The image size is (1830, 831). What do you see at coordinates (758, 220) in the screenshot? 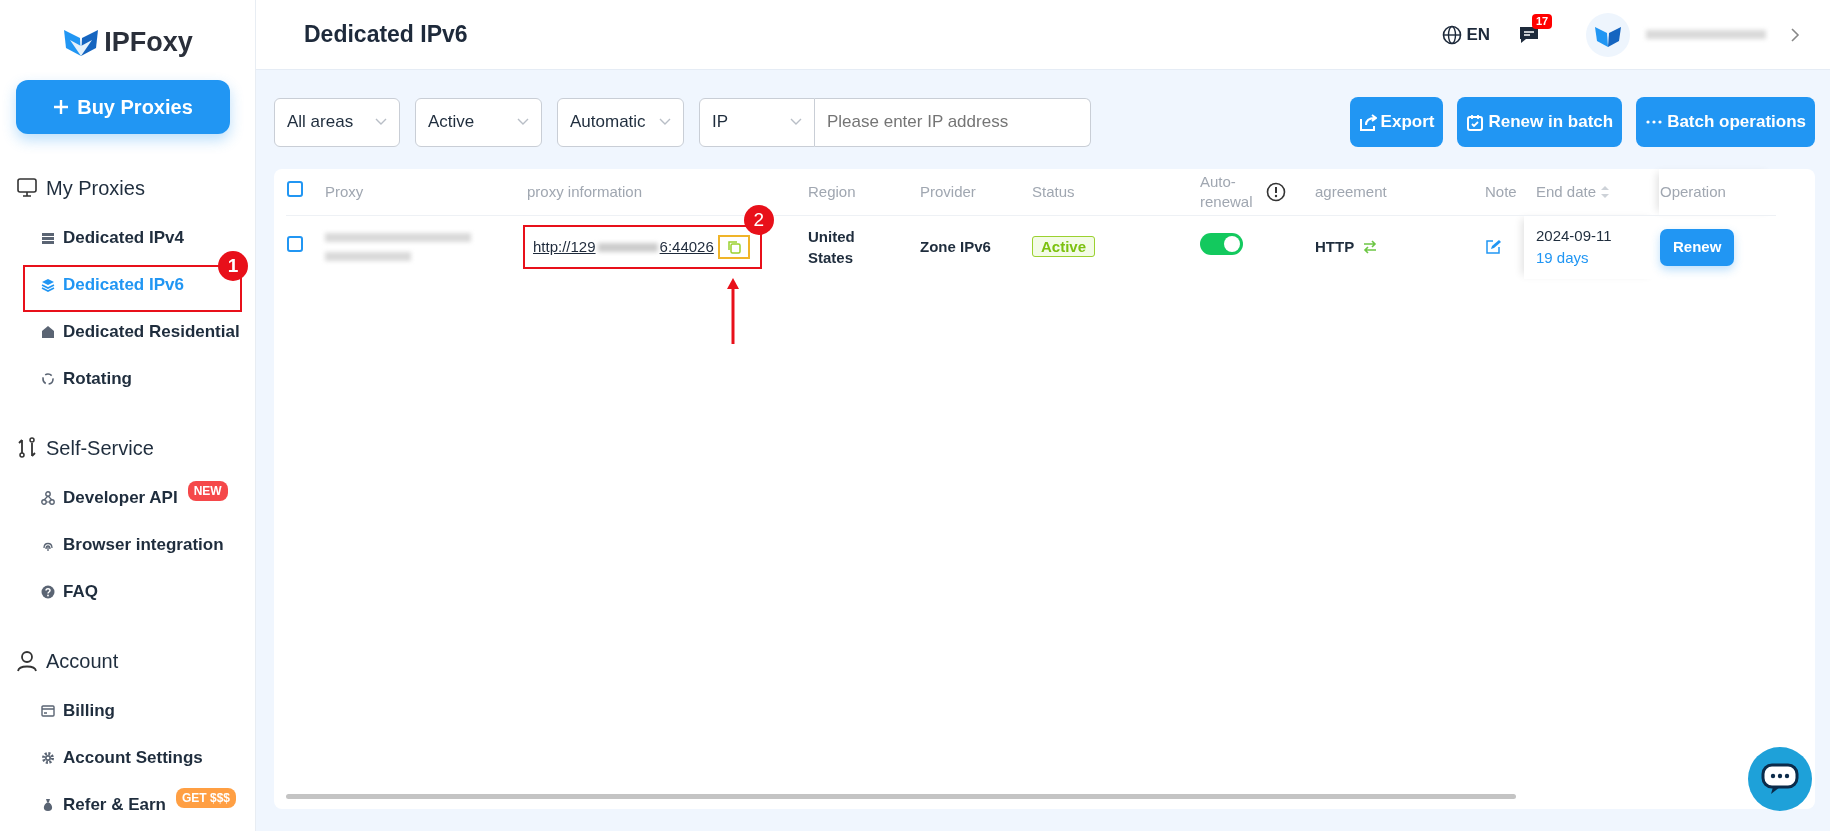
I see `annotation-number: 2` at bounding box center [758, 220].